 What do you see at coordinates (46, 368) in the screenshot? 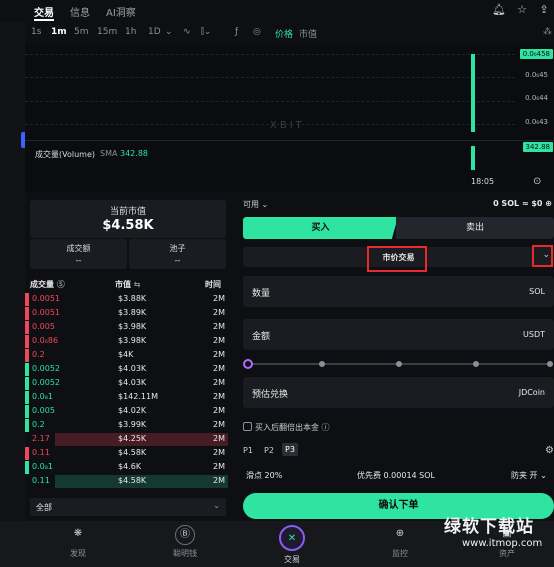
I see `trade-amount: 0.0052` at bounding box center [46, 368].